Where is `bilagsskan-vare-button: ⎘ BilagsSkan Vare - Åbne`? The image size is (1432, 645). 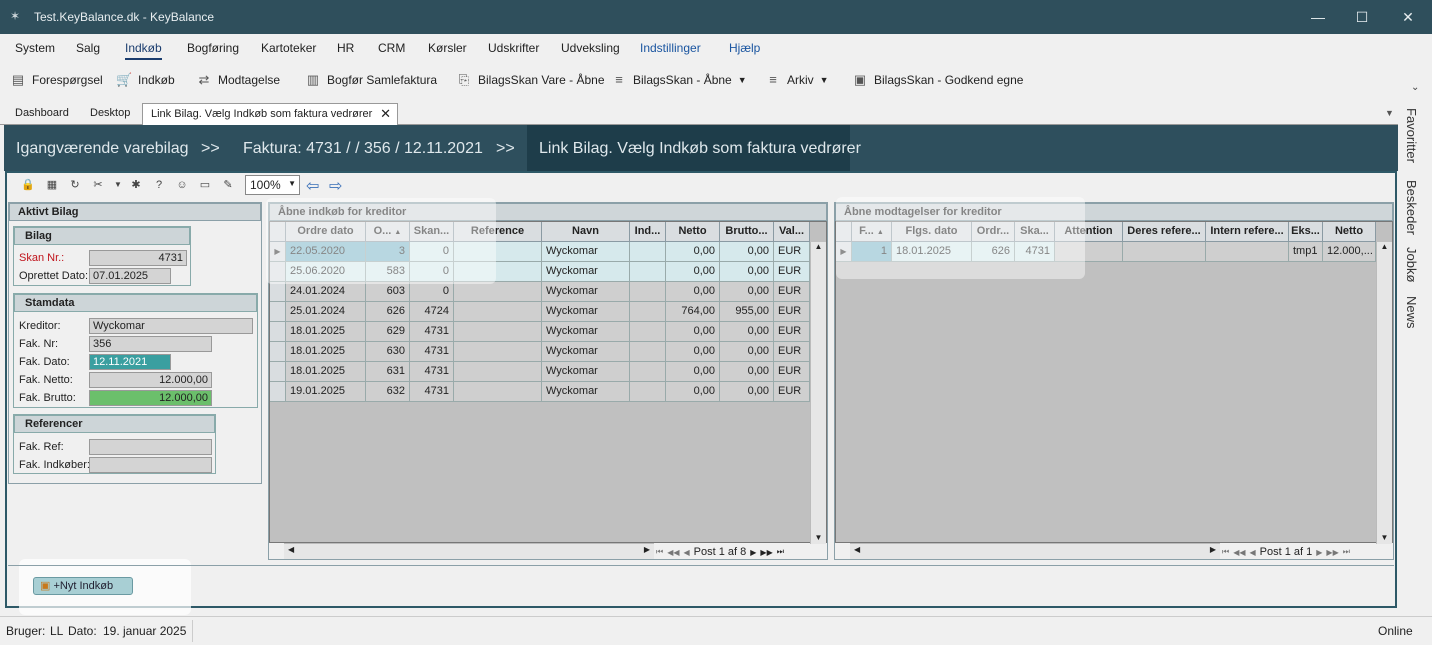
bilagsskan-vare-button: ⎘ BilagsSkan Vare - Åbne is located at coordinates (530, 80).